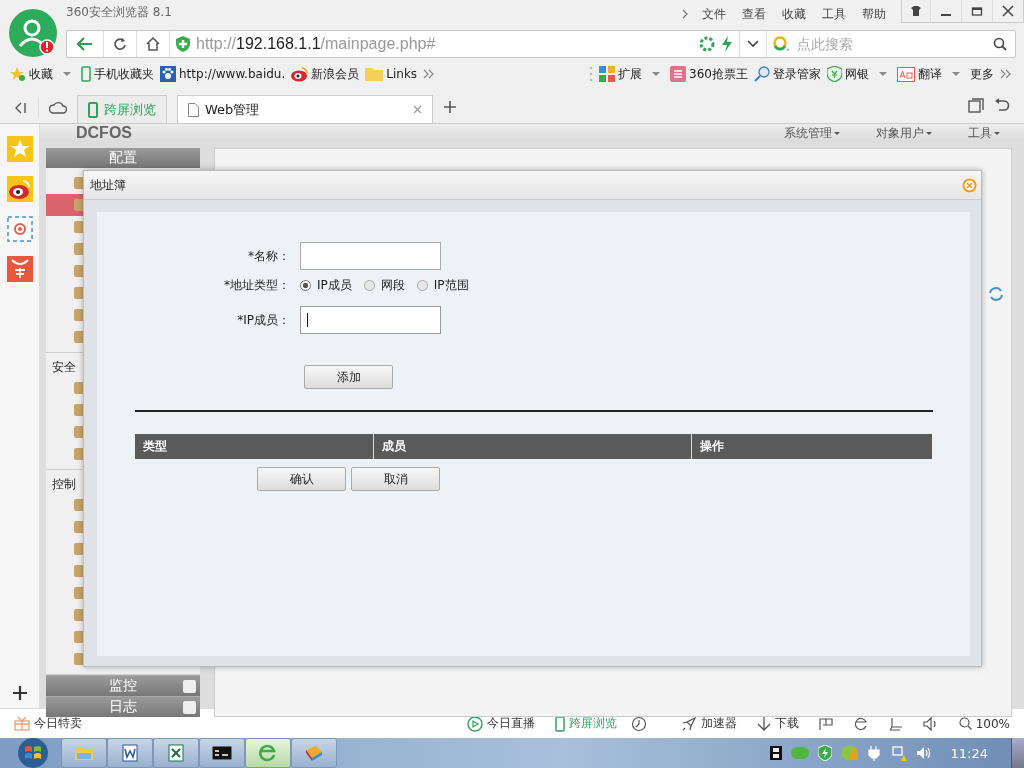 This screenshot has height=768, width=1024. What do you see at coordinates (316, 44) in the screenshot?
I see `url-text: http://192.168.1.1/mainpage.php#` at bounding box center [316, 44].